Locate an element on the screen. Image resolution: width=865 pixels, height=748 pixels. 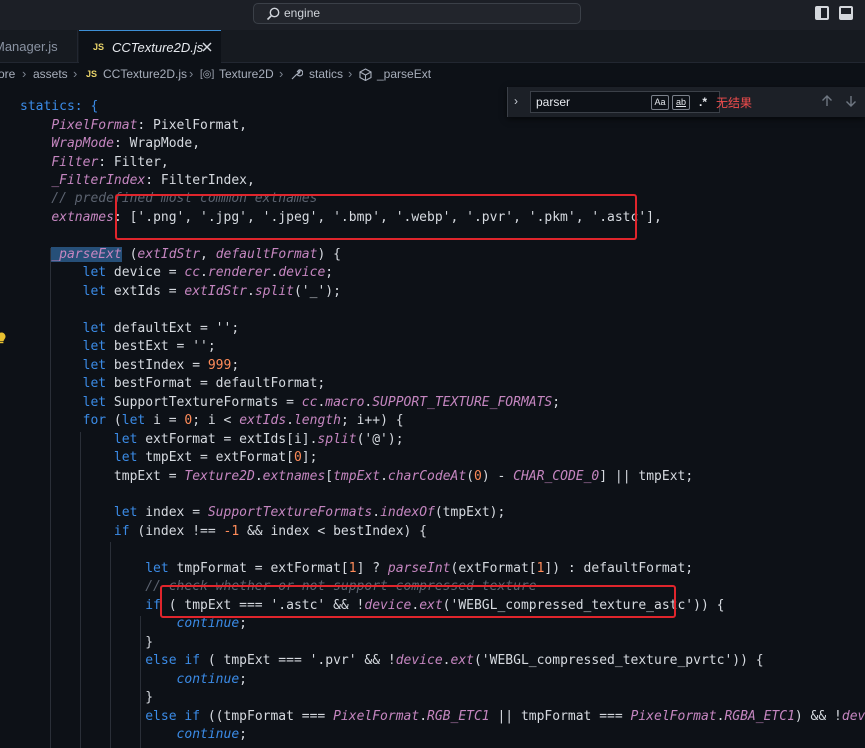
toggle-panel-icon is located at coordinates (846, 13).